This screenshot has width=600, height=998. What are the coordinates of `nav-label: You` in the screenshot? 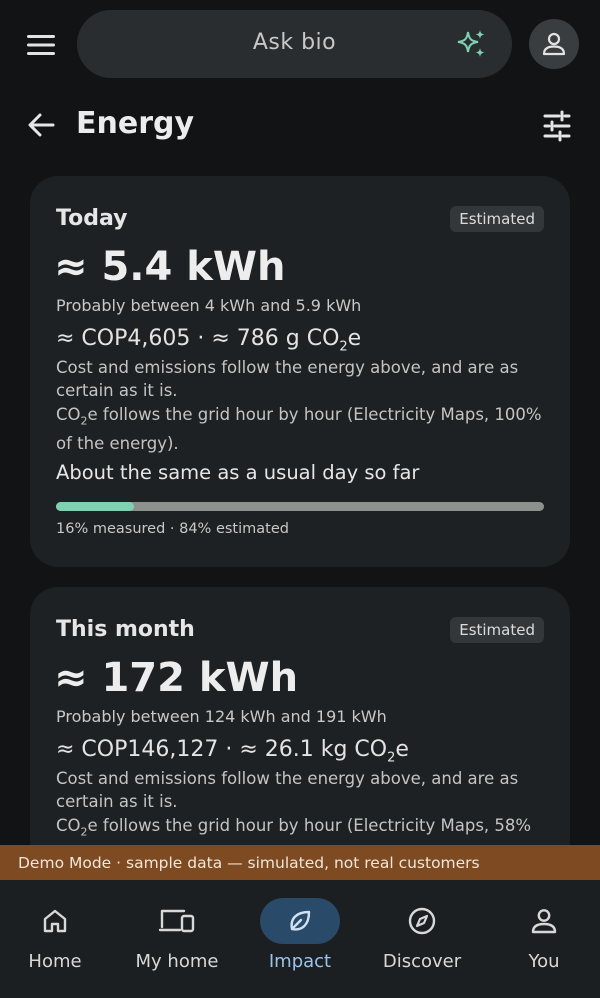 It's located at (544, 961).